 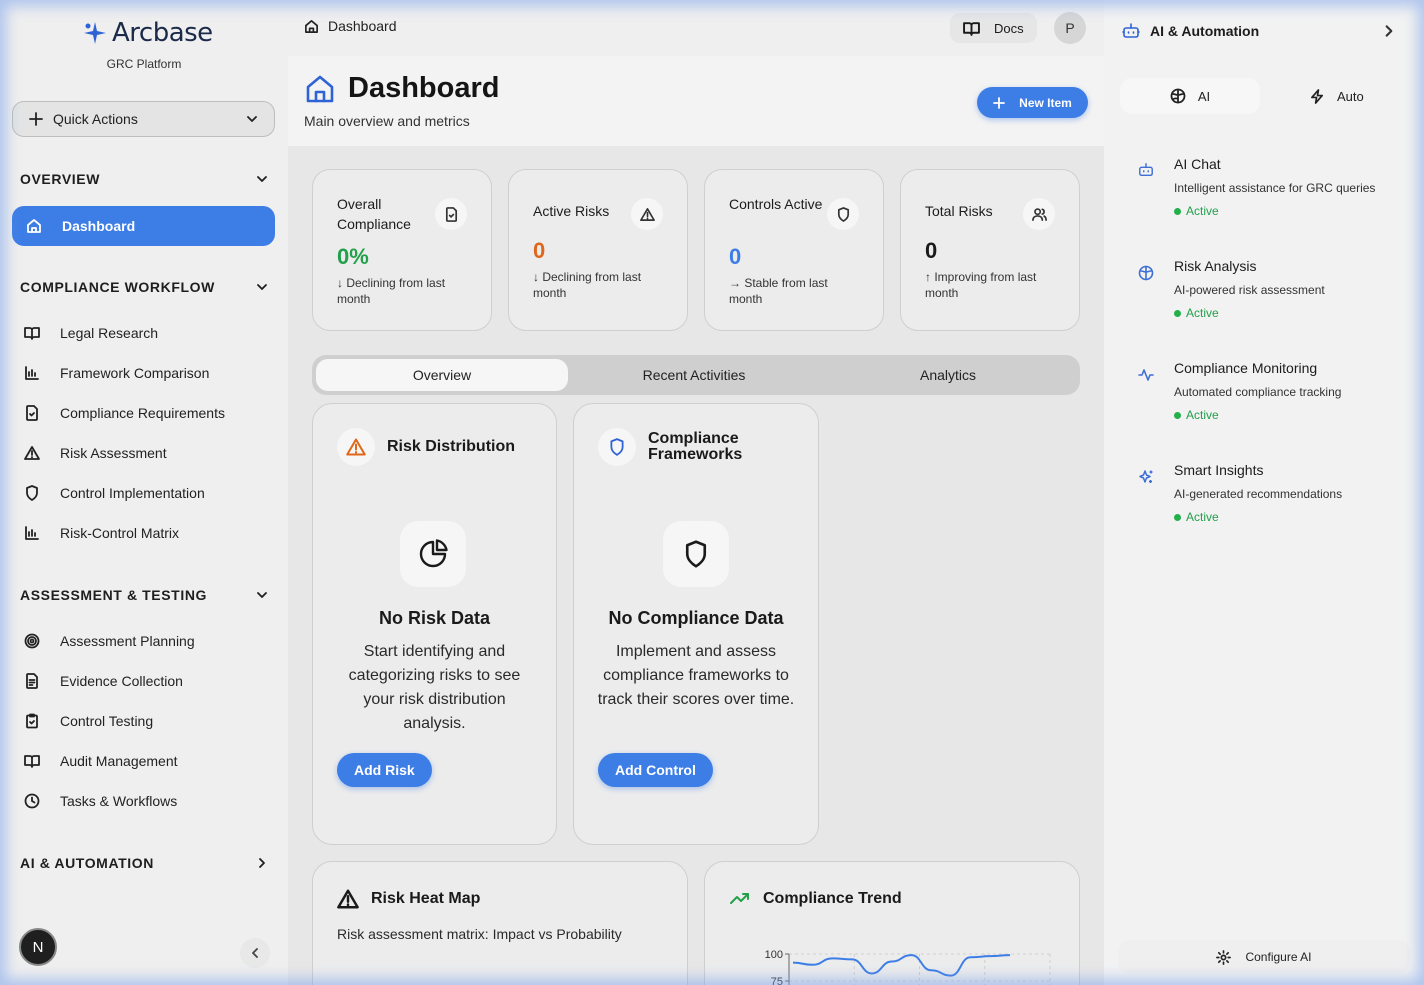 What do you see at coordinates (1070, 28) in the screenshot?
I see `user-avatar: P` at bounding box center [1070, 28].